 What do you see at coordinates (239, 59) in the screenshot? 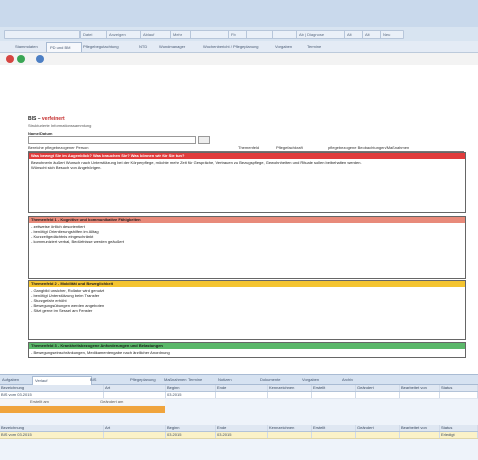
I see `action-icon-row` at bounding box center [239, 59].